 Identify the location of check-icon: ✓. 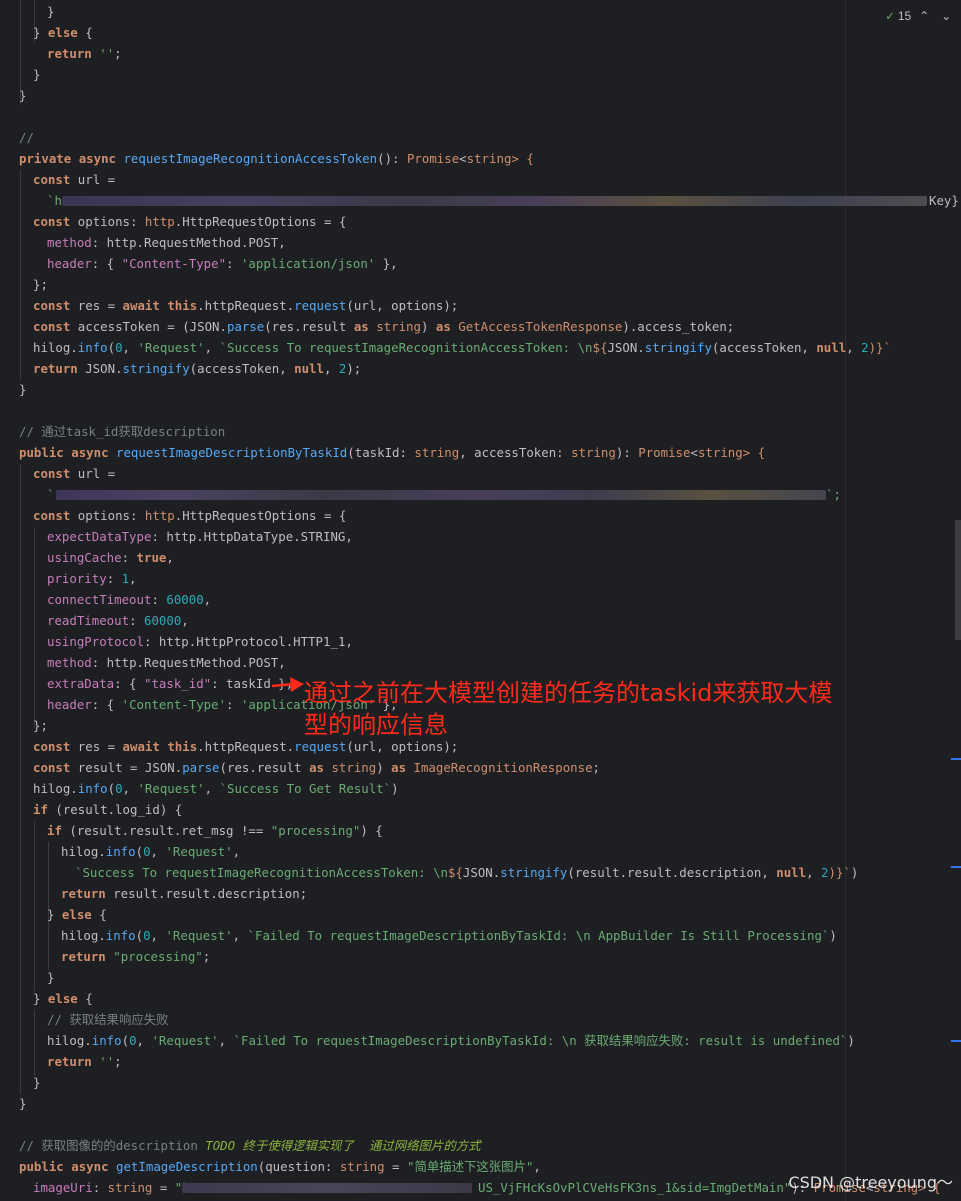
(890, 16).